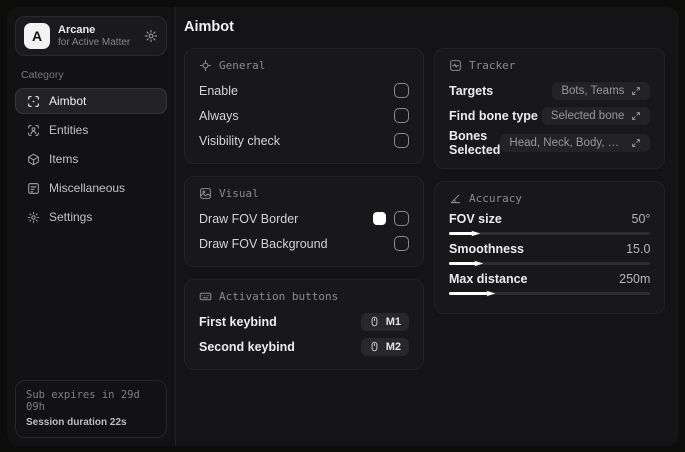  Describe the element at coordinates (401, 218) in the screenshot. I see `draw-fov-border-checkbox` at that location.